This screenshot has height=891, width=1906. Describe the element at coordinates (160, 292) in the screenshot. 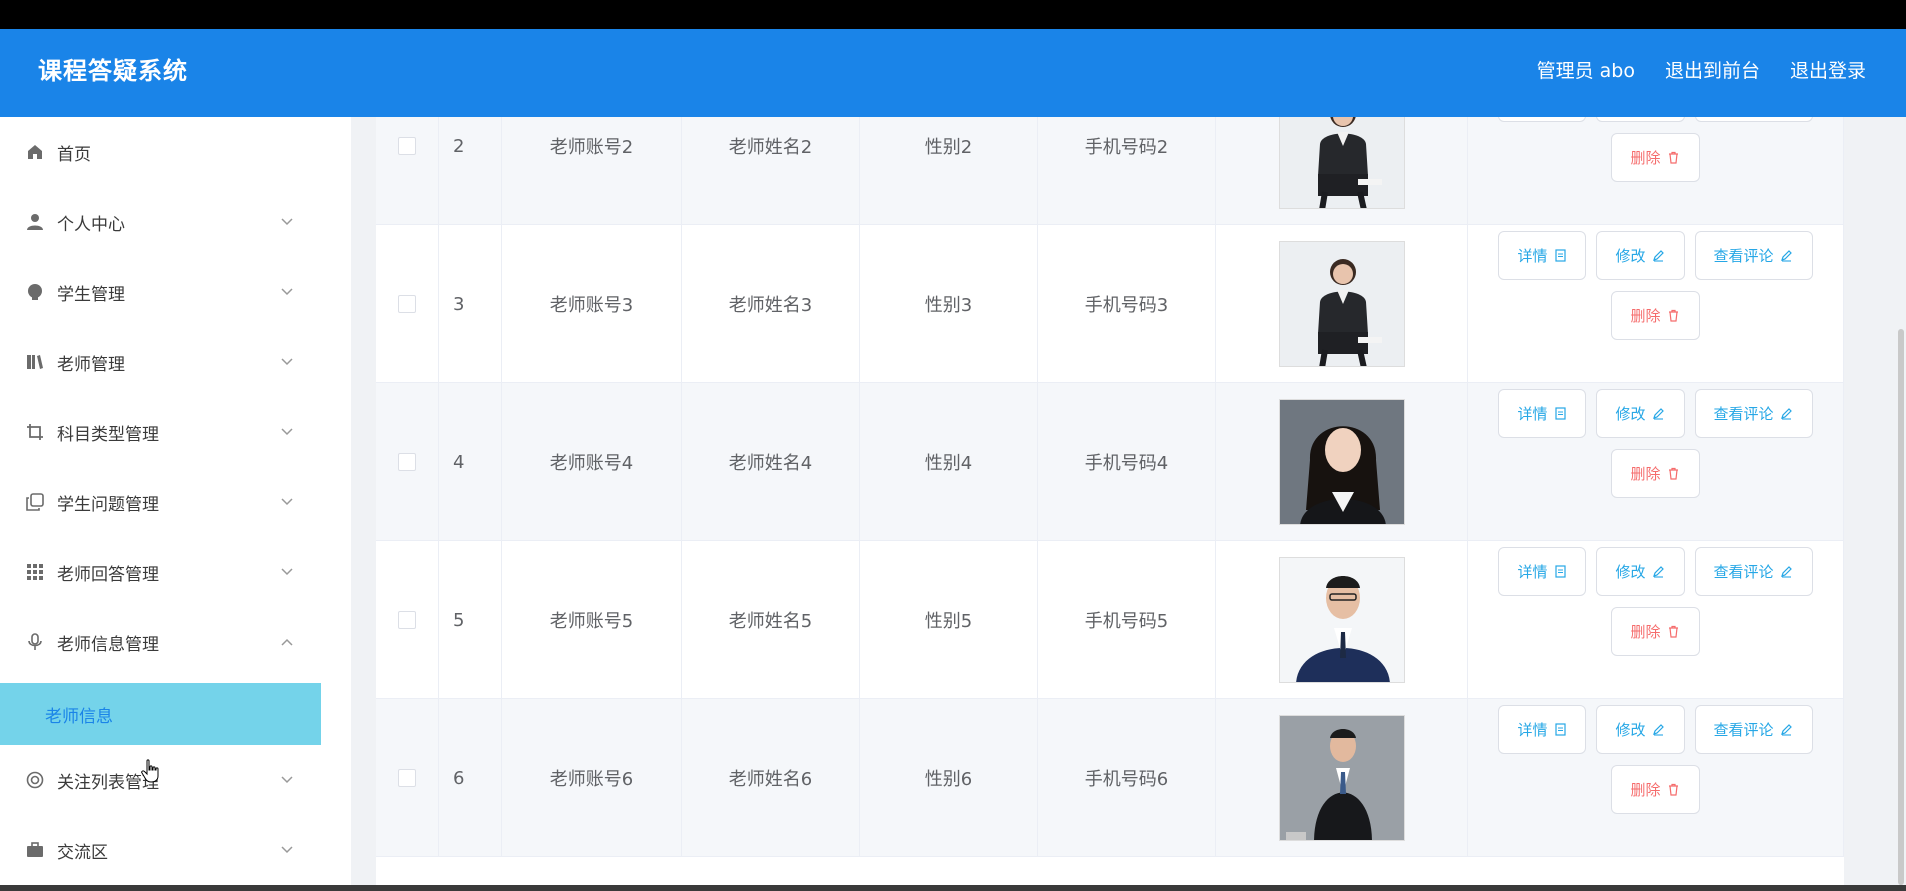

I see `sidebar-item-student-management: 学生管理` at that location.